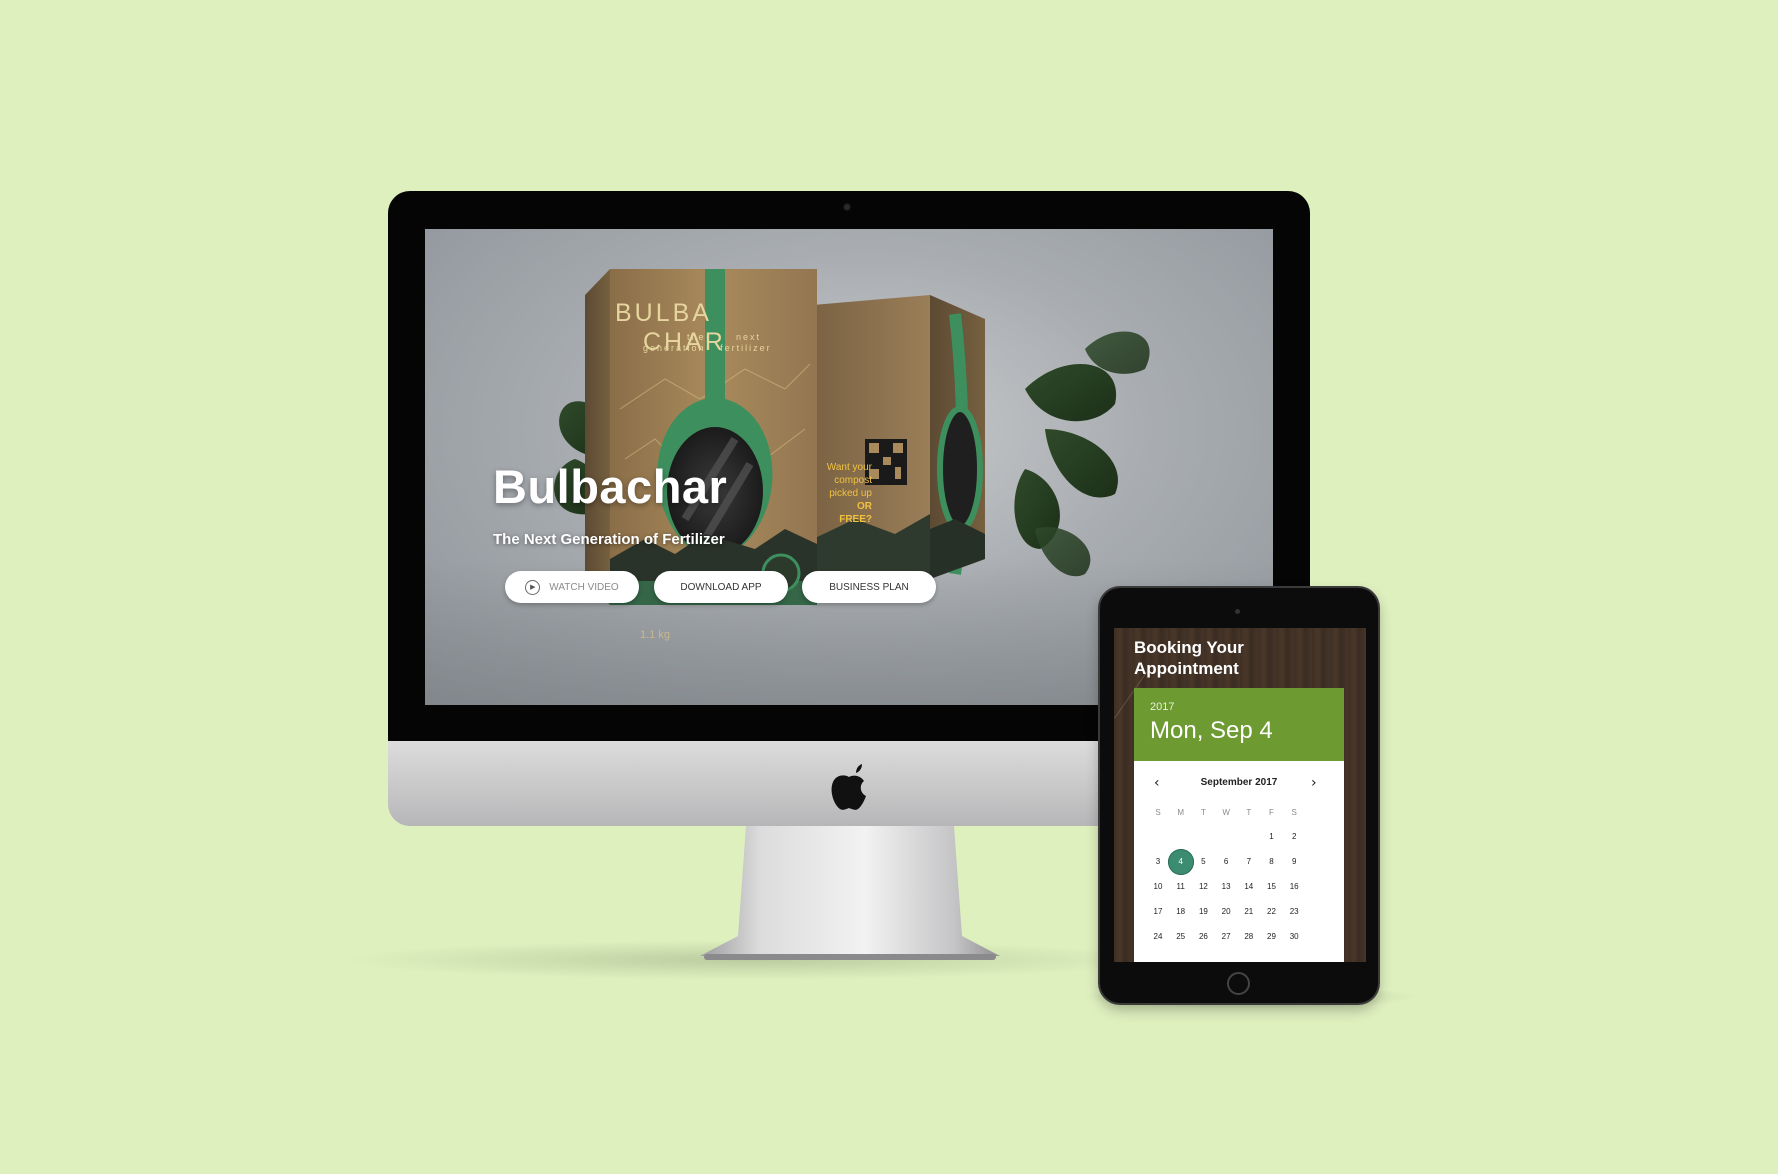 The height and width of the screenshot is (1174, 1778). Describe the element at coordinates (849, 467) in the screenshot. I see `promo-line: Want your` at that location.